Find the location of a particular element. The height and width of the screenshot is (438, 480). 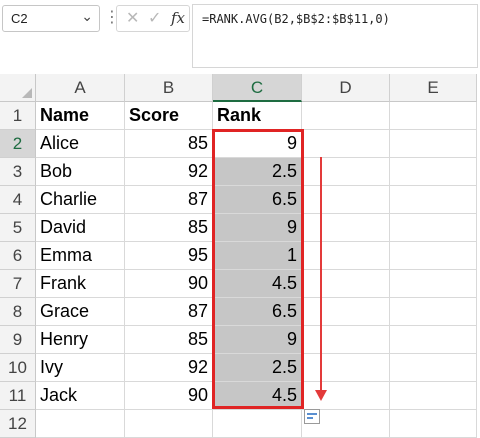

cell-e3 is located at coordinates (433, 172).